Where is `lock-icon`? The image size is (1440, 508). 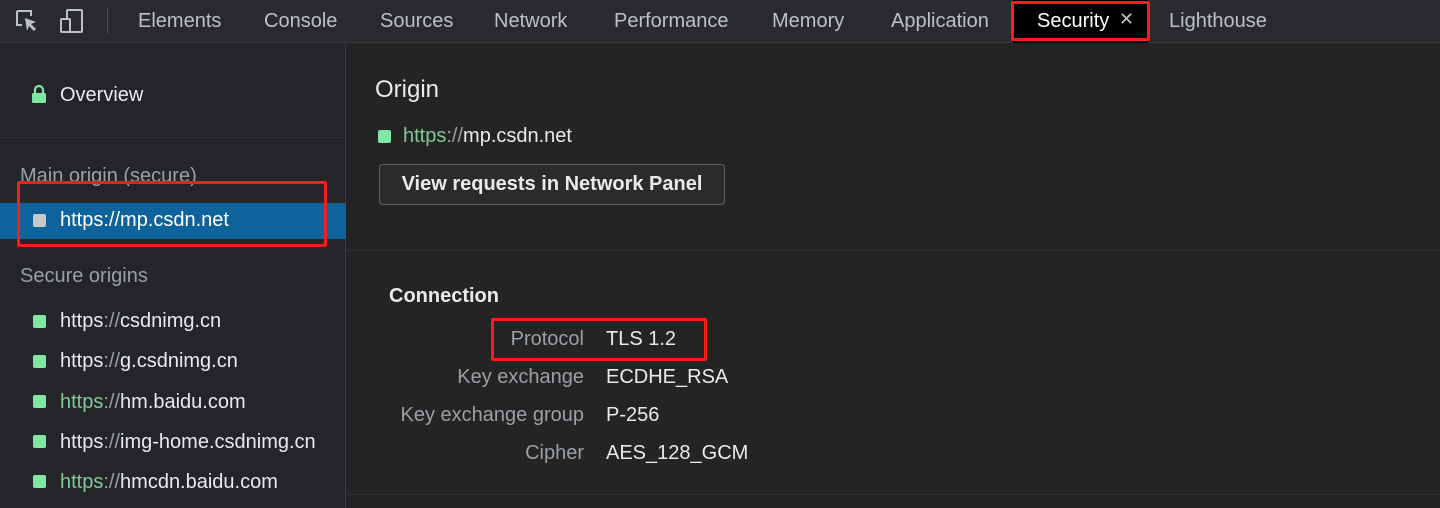 lock-icon is located at coordinates (39, 96).